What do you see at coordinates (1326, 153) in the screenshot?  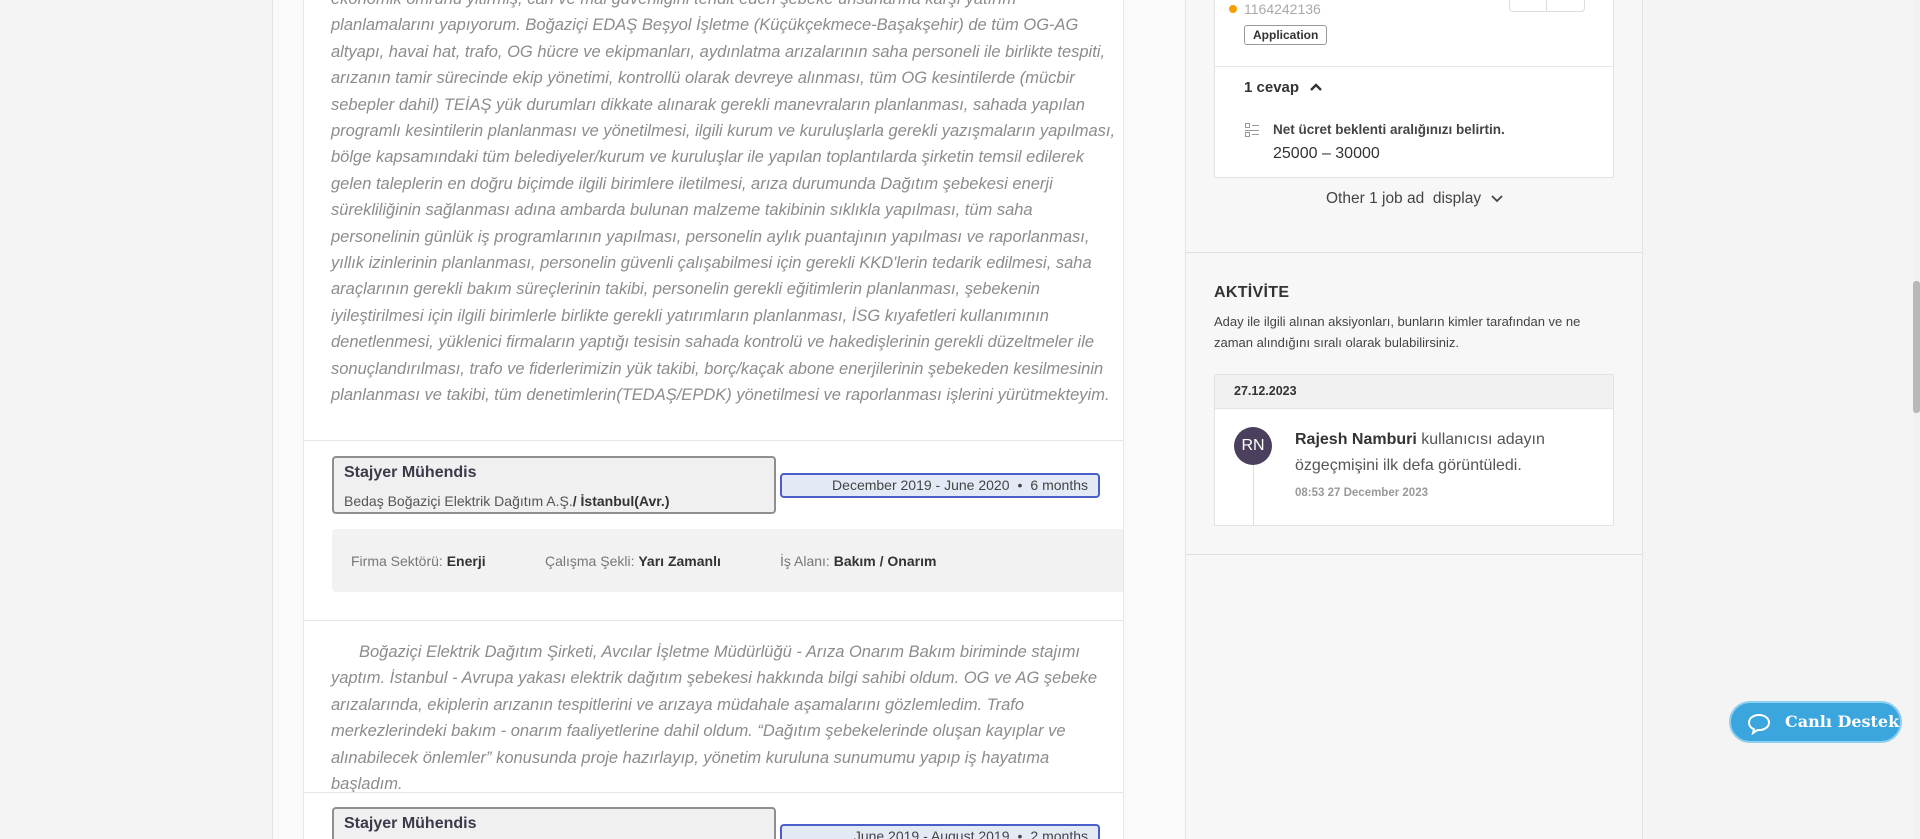 I see `question-answer: 25000 – 30000` at bounding box center [1326, 153].